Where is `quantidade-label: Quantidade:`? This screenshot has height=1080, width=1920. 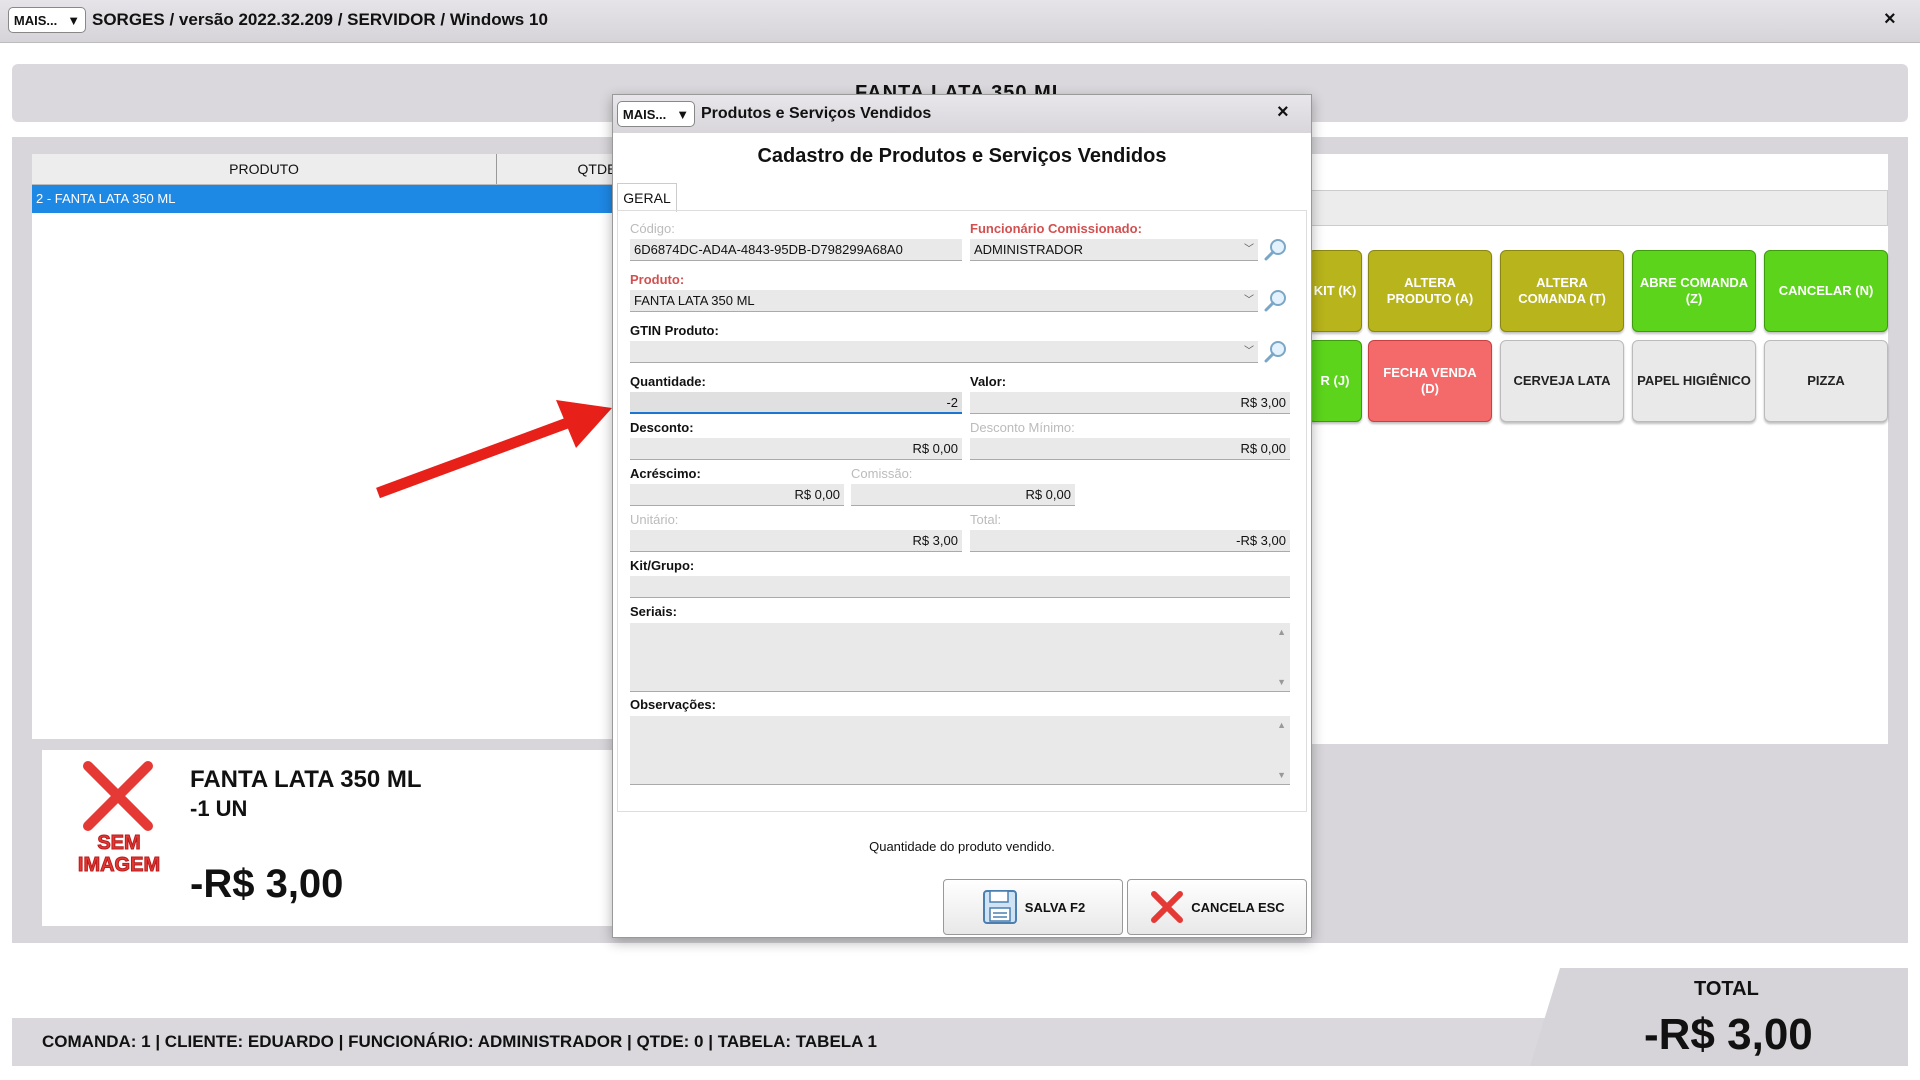
quantidade-label: Quantidade: is located at coordinates (668, 381).